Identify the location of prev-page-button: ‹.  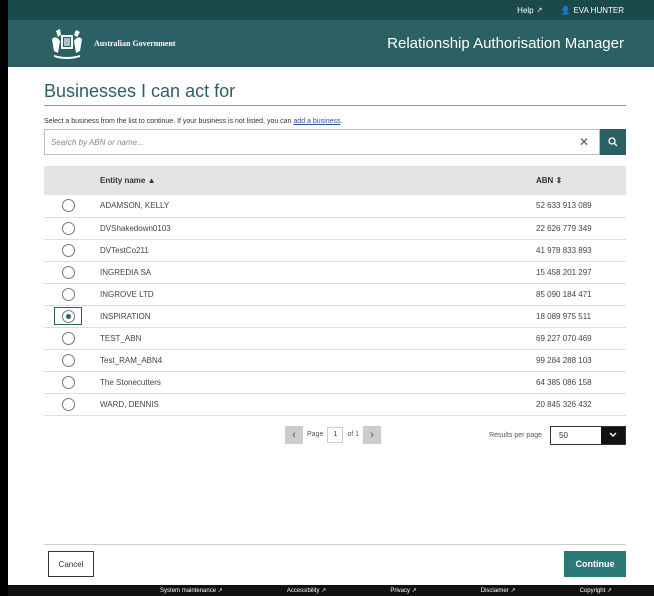
(294, 434).